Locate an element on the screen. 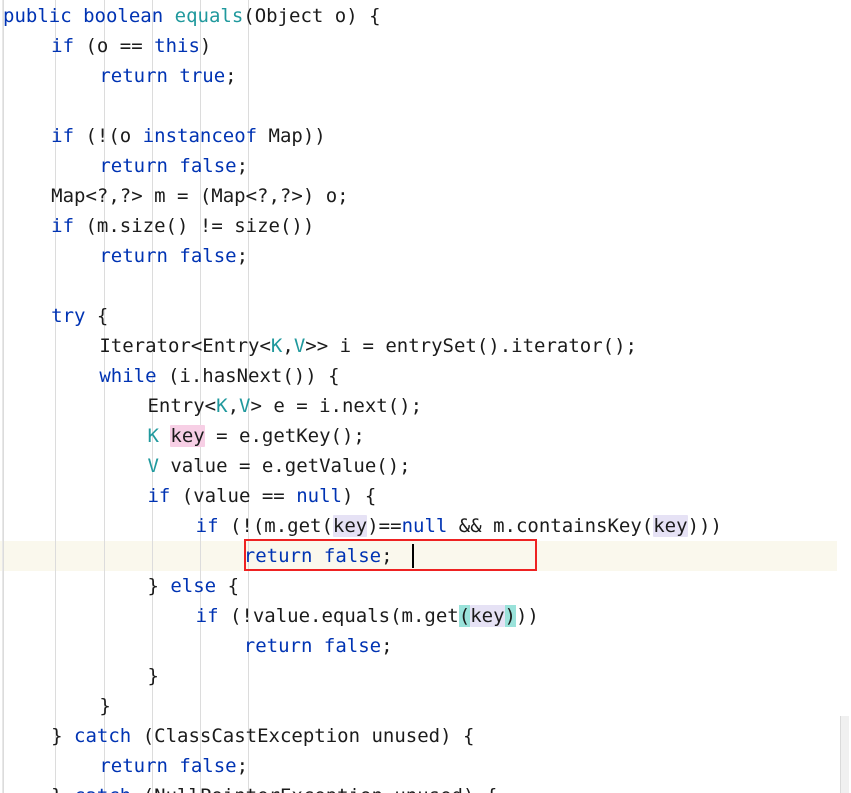  code-line: } is located at coordinates (104, 706).